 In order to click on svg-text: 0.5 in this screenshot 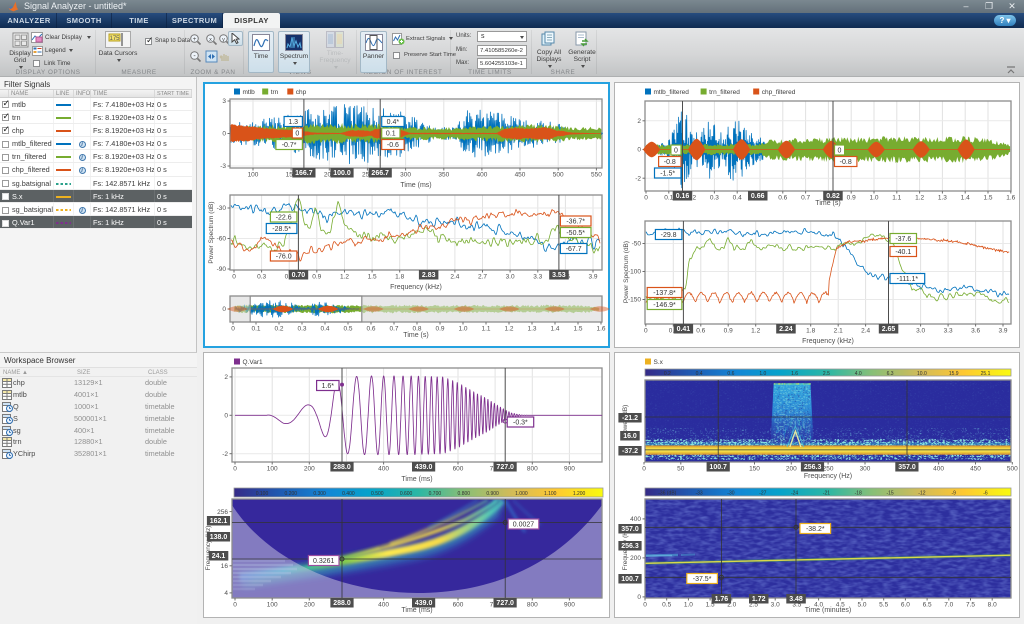, I will do `click(666, 605)`.